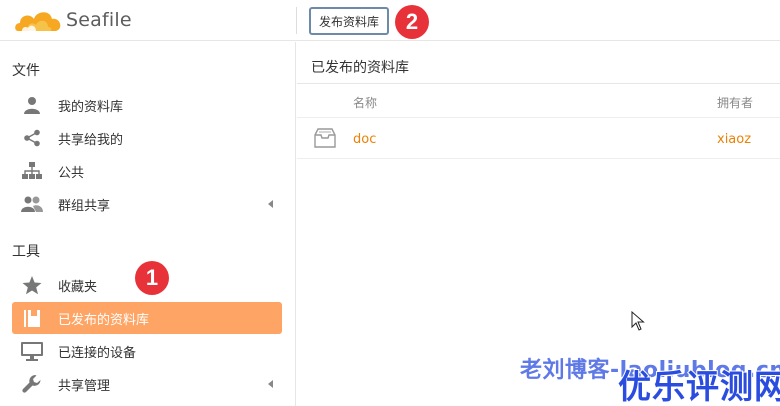 Image resolution: width=780 pixels, height=406 pixels. Describe the element at coordinates (38, 21) in the screenshot. I see `seafile-logo-icon` at that location.